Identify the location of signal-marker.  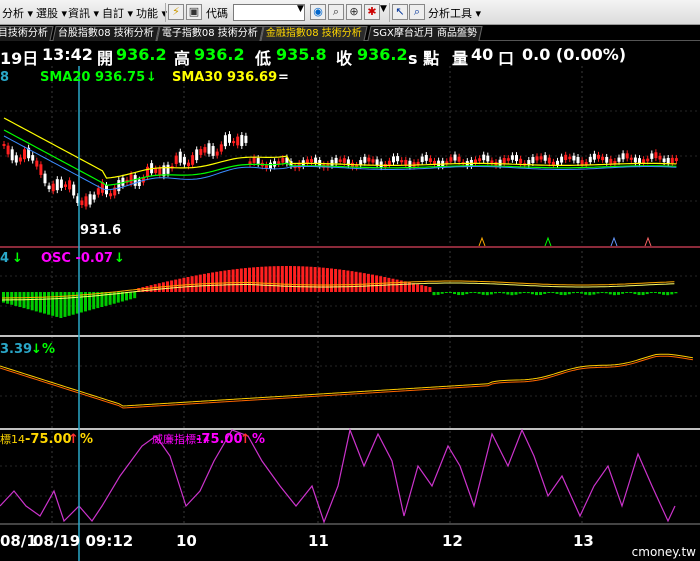
(482, 241).